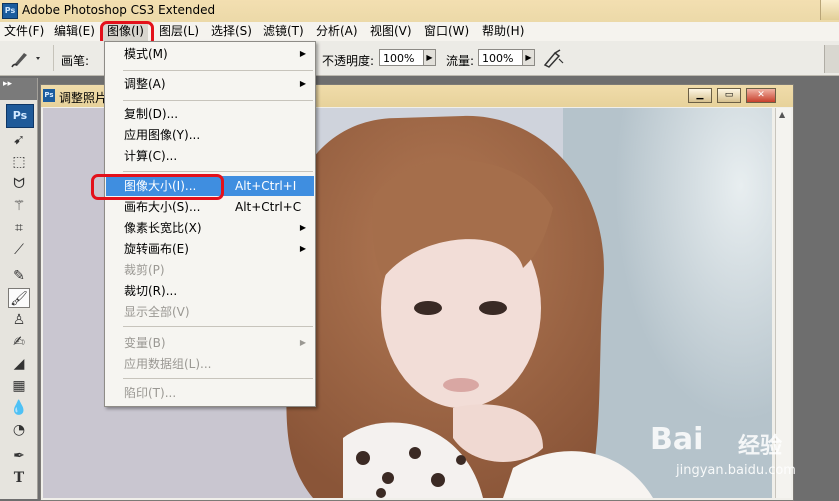 This screenshot has width=839, height=501. I want to click on watermark-brand: Bai, so click(677, 439).